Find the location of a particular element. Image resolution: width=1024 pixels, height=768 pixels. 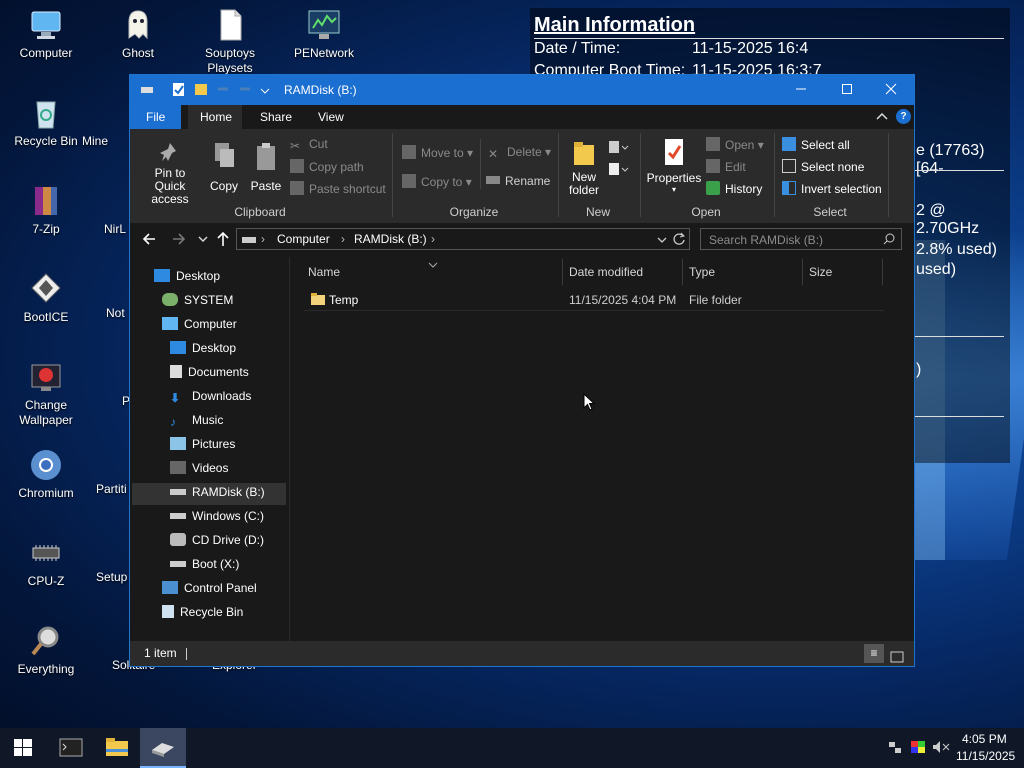

desktop-icon-ghost: Ghost is located at coordinates (138, 34).